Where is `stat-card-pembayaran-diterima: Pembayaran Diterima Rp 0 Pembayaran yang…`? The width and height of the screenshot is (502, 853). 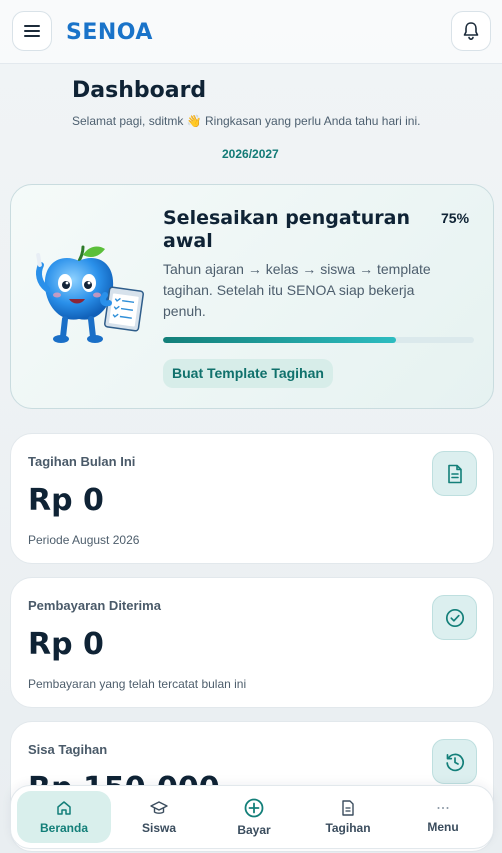 stat-card-pembayaran-diterima: Pembayaran Diterima Rp 0 Pembayaran yang… is located at coordinates (252, 642).